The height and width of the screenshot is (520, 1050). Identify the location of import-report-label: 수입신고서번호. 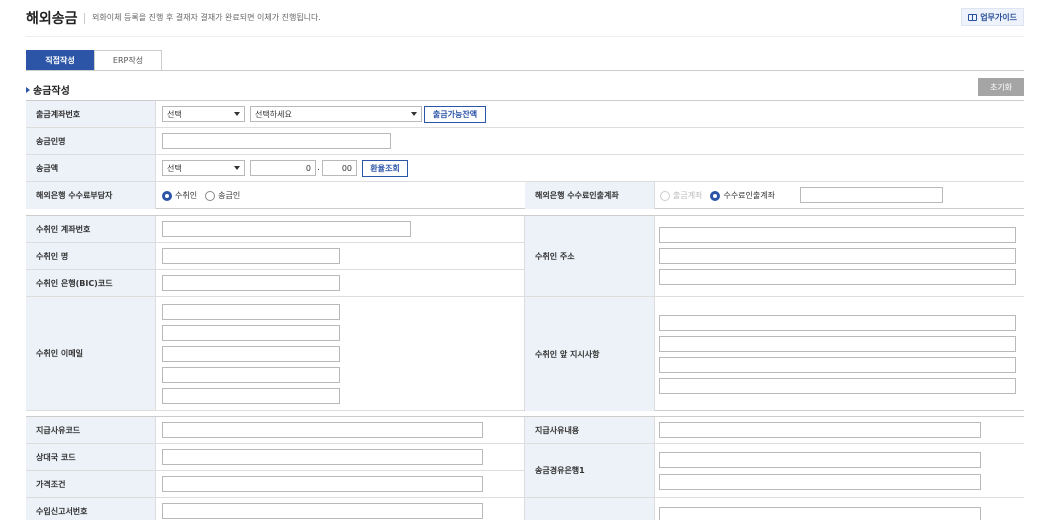
(91, 509).